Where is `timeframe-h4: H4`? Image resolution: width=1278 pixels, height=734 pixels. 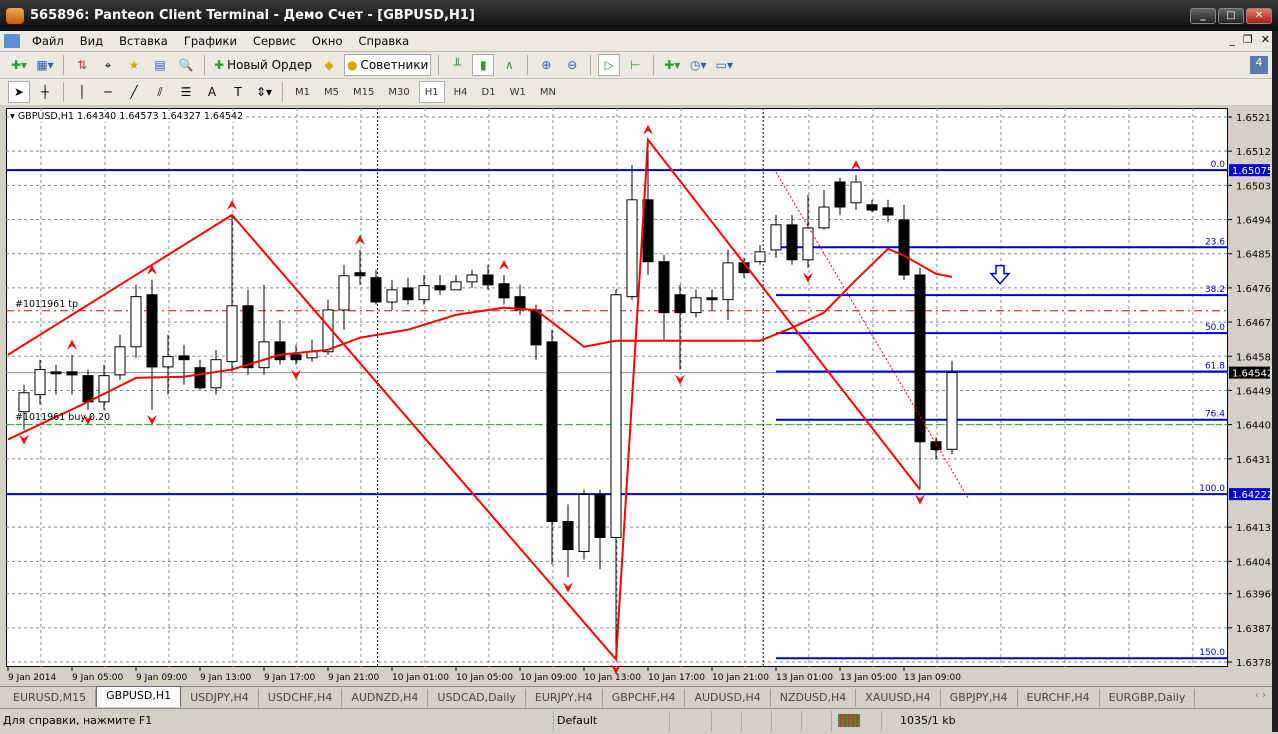 timeframe-h4: H4 is located at coordinates (461, 92).